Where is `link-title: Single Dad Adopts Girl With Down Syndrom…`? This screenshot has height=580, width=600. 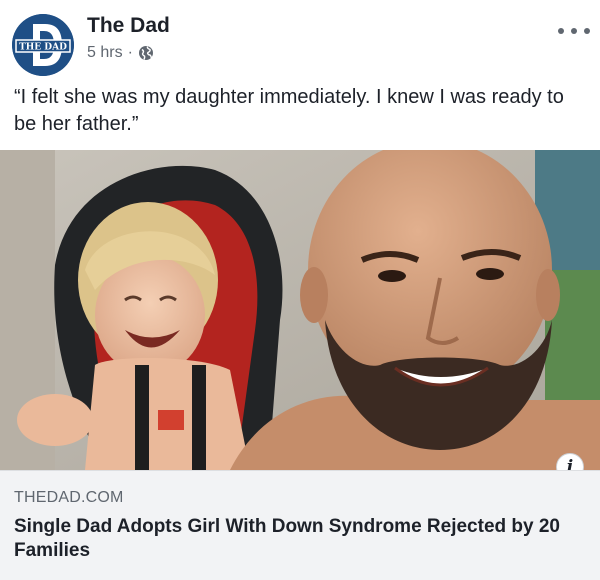
link-title: Single Dad Adopts Girl With Down Syndrom… is located at coordinates (300, 539).